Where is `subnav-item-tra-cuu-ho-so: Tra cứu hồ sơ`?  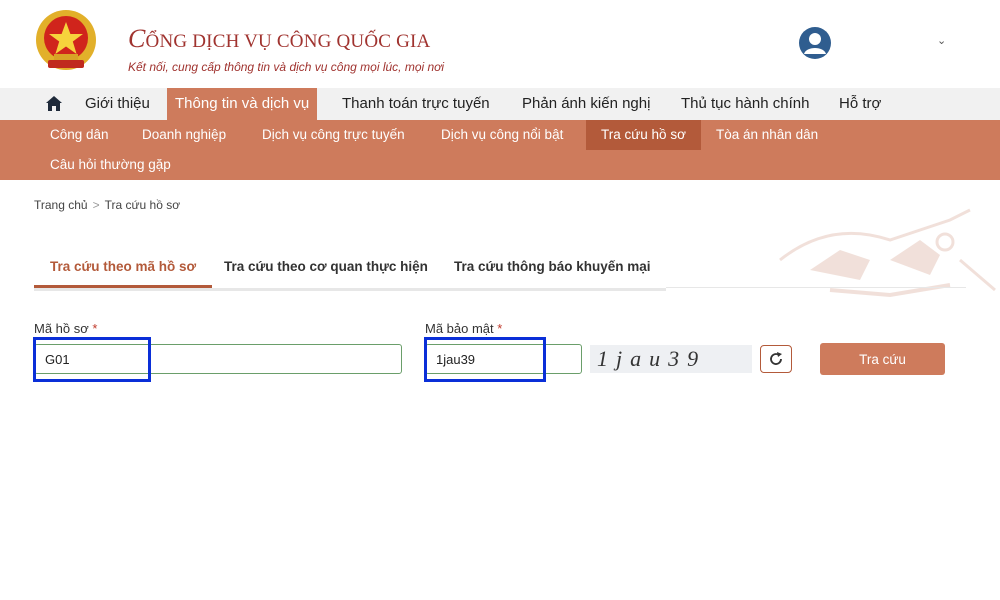
subnav-item-tra-cuu-ho-so: Tra cứu hồ sơ is located at coordinates (643, 135).